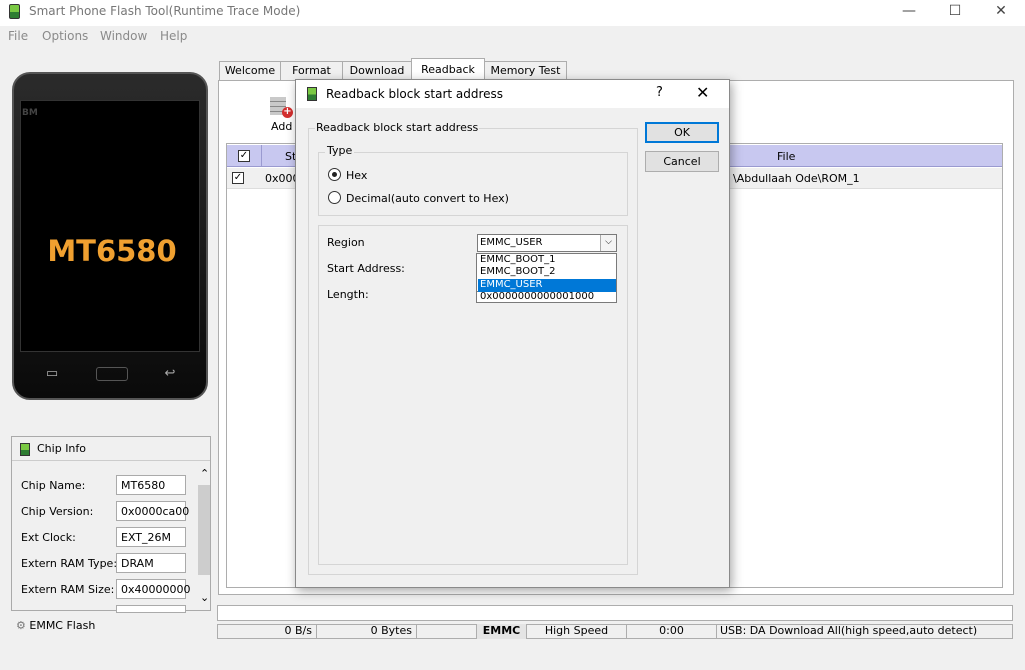  Describe the element at coordinates (238, 178) in the screenshot. I see `row-checkbox: ✓` at that location.